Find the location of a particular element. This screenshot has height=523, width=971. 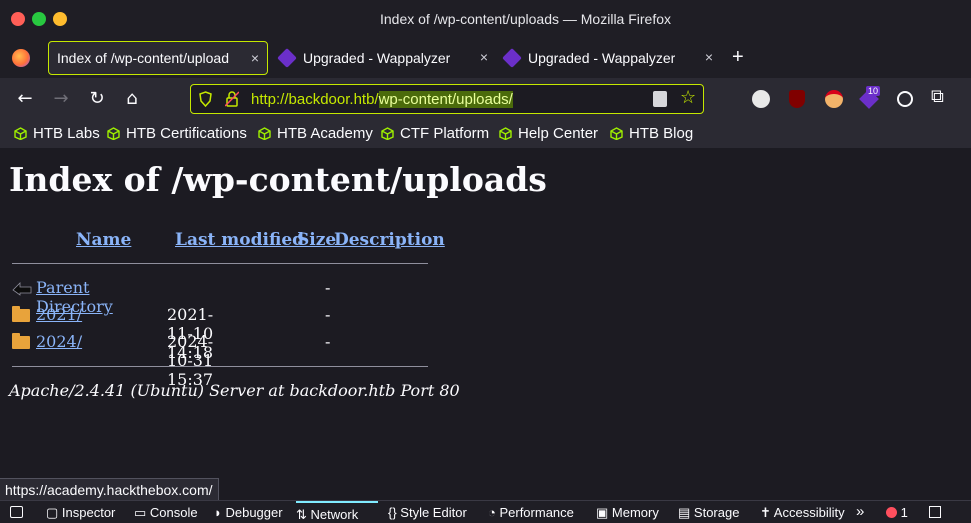

debugger-icon: ◗ is located at coordinates (220, 512).